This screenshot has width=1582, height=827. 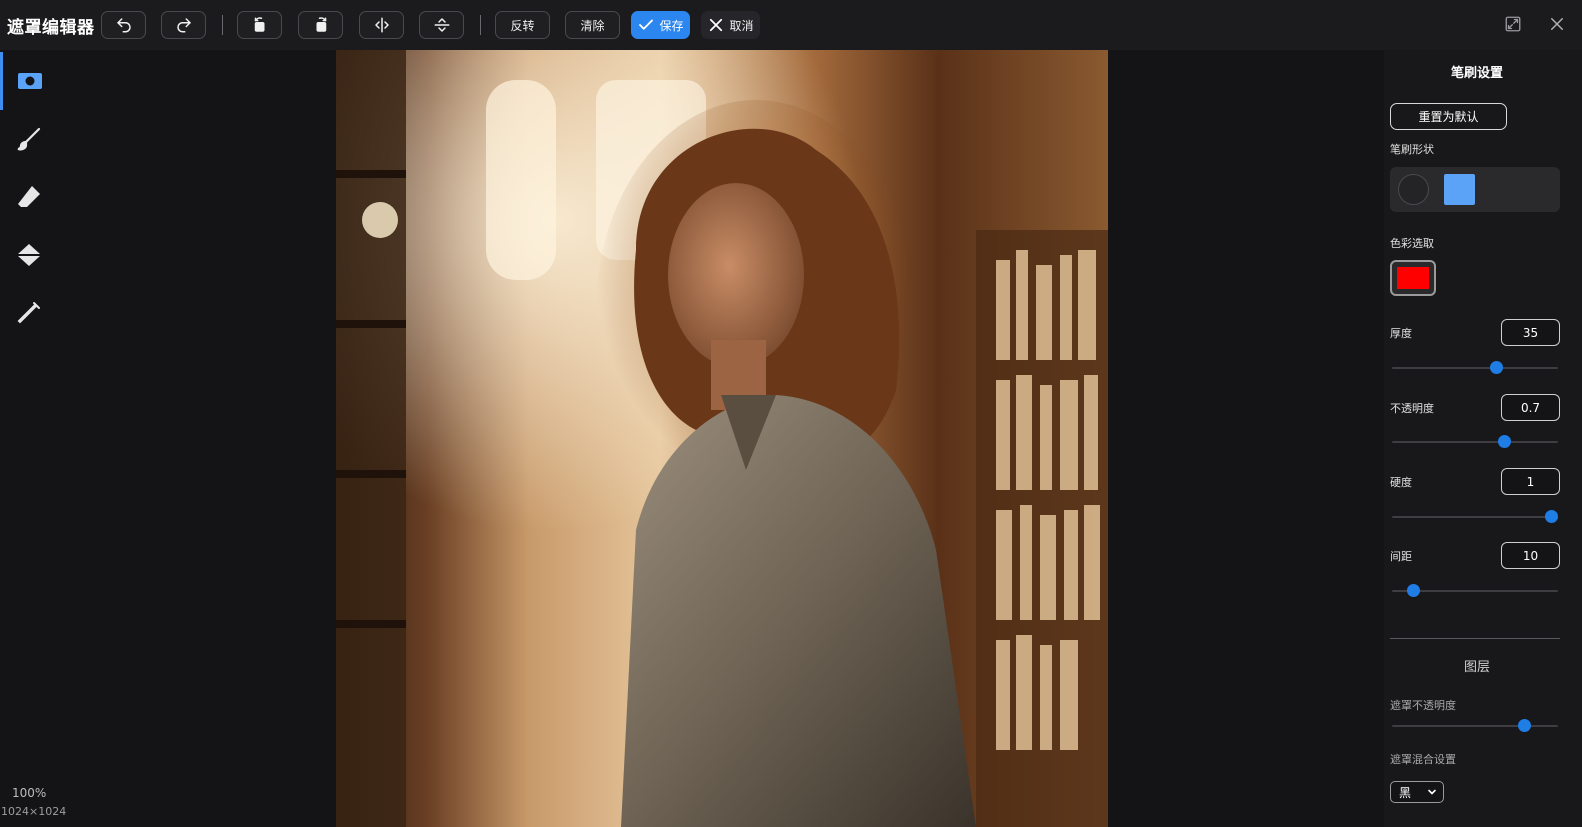 I want to click on layers-title: 图层, so click(x=1476, y=667).